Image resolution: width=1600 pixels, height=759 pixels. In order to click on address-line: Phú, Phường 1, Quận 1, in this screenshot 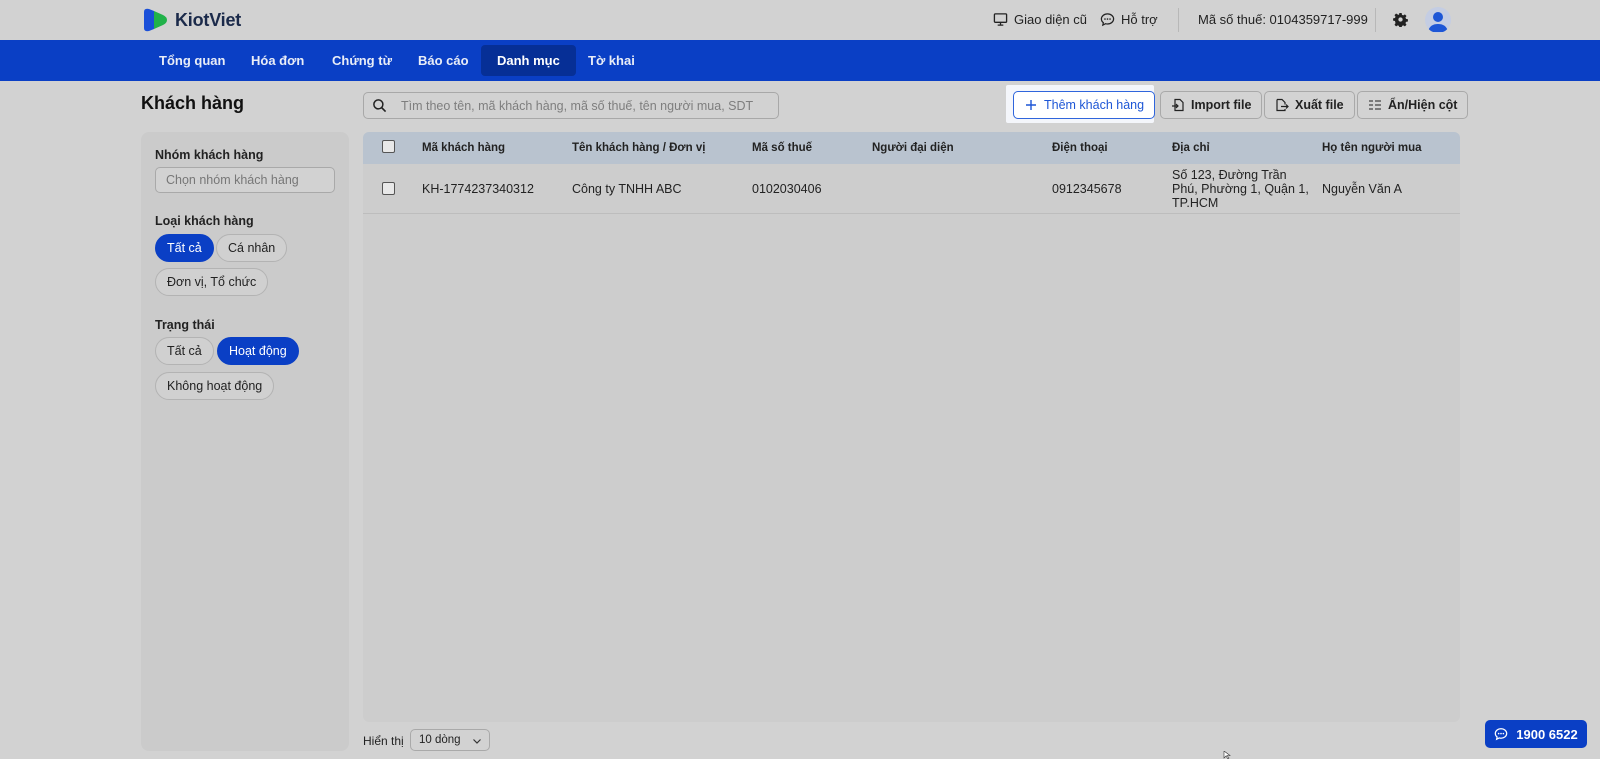, I will do `click(1240, 189)`.